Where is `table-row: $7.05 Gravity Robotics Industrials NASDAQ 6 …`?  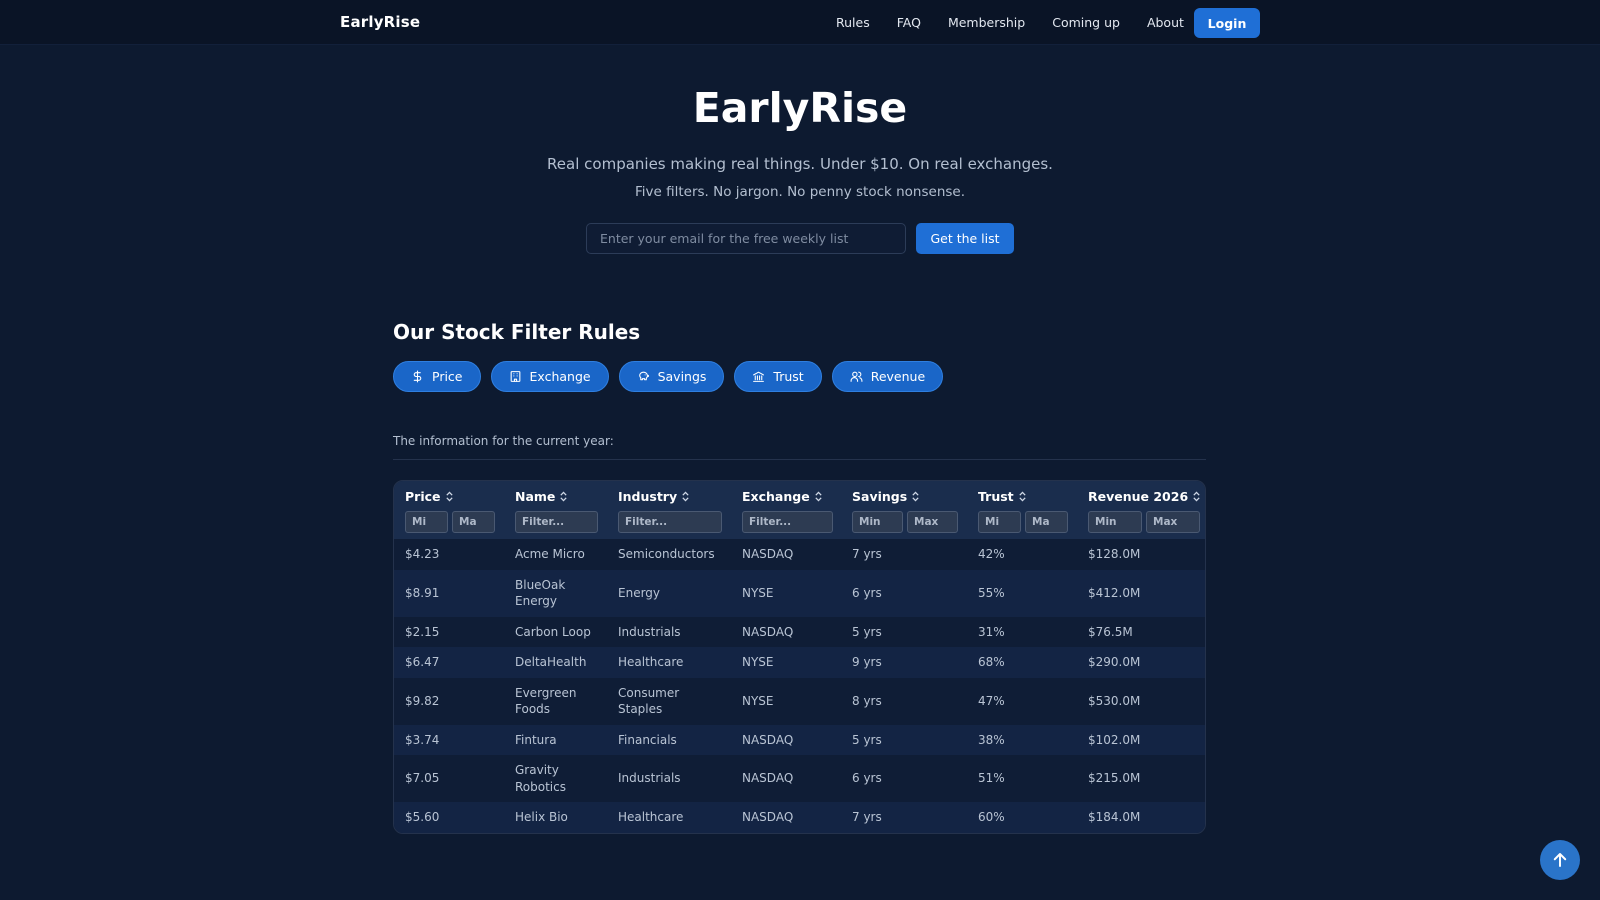
table-row: $7.05 Gravity Robotics Industrials NASDAQ 6 … is located at coordinates (799, 778).